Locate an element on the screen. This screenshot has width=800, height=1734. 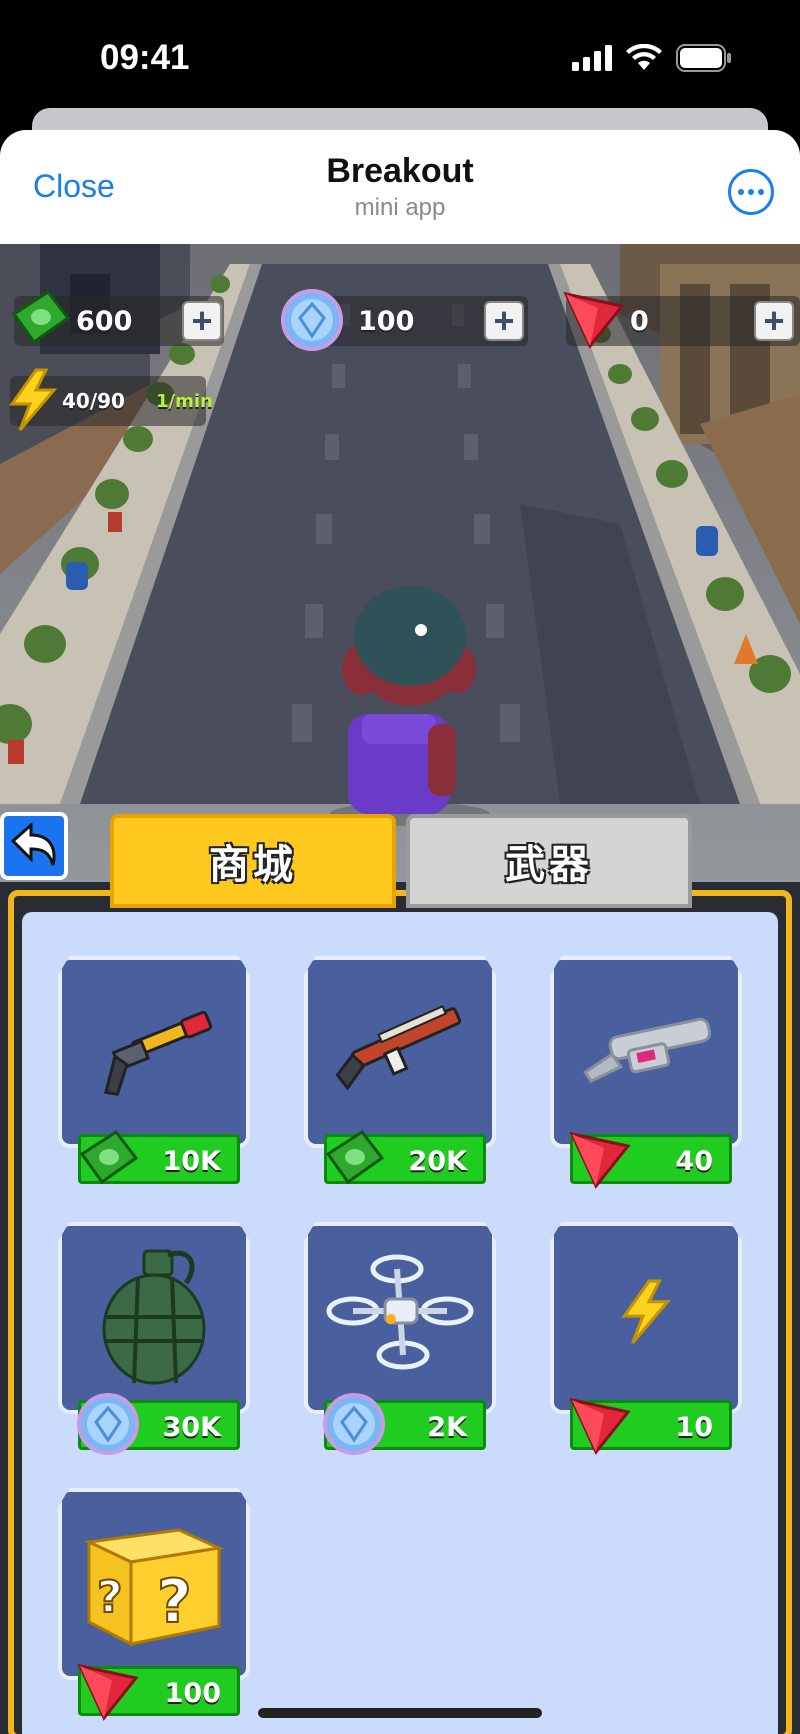
app-header: Close Breakout mini app is located at coordinates (400, 187).